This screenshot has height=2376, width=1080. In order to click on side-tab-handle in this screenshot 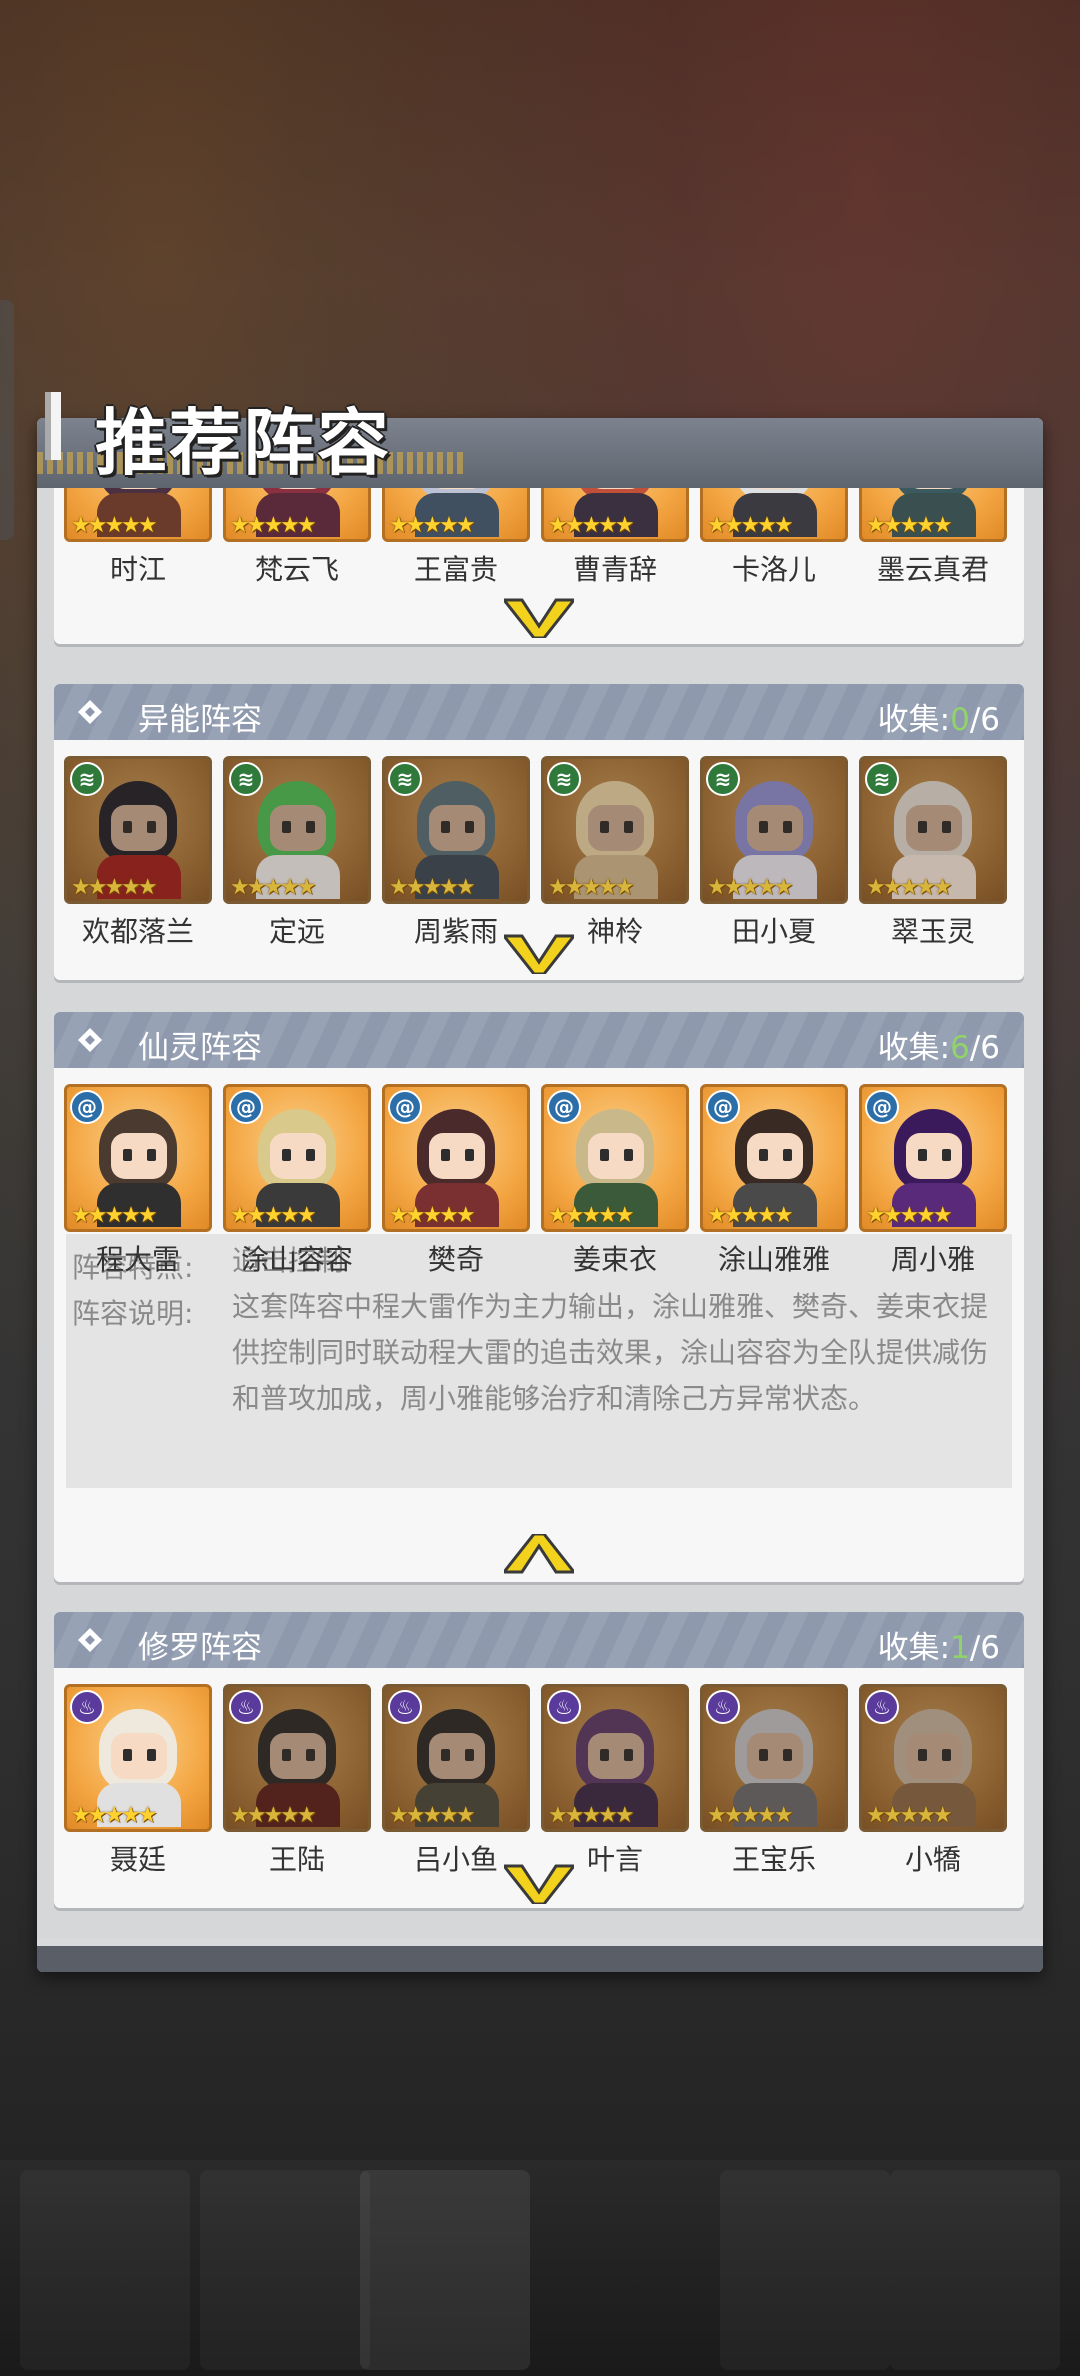, I will do `click(7, 420)`.